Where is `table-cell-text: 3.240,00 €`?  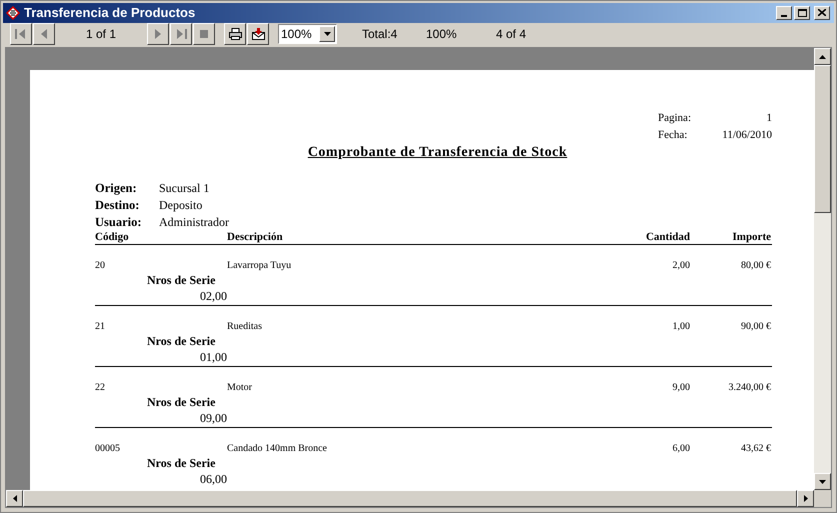
table-cell-text: 3.240,00 € is located at coordinates (749, 388).